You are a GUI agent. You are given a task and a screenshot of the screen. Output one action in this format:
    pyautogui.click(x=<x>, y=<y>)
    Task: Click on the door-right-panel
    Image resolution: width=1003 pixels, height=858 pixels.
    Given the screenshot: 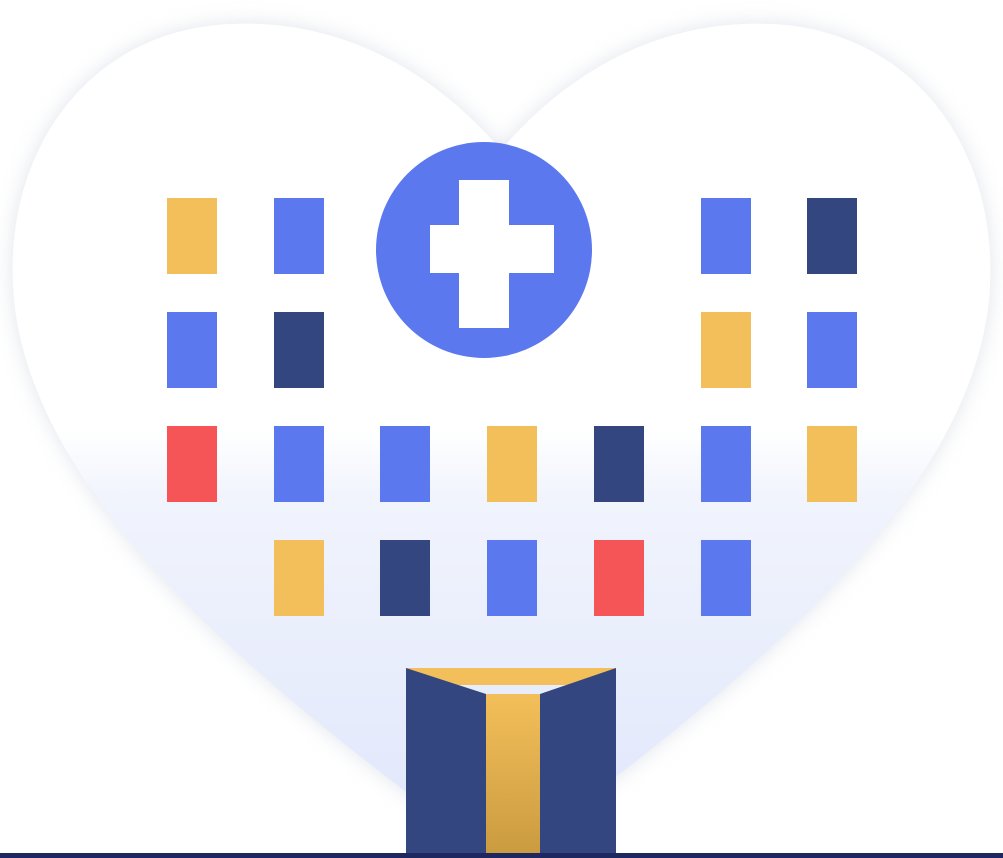 What is the action you would take?
    pyautogui.click(x=578, y=763)
    